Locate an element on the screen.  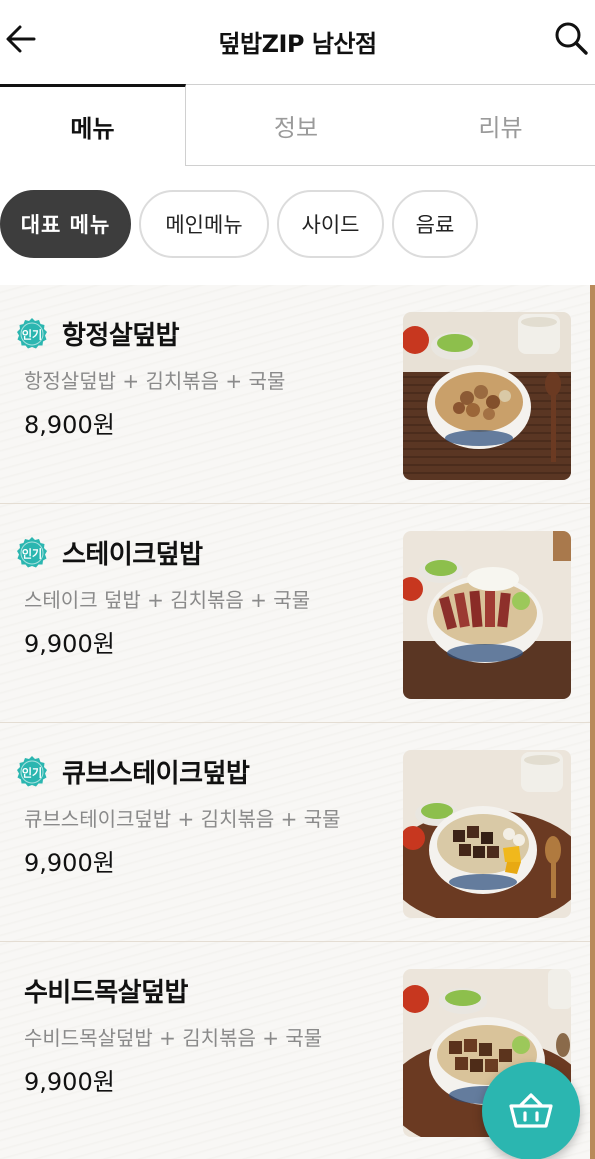
tab-menu: 메뉴 is located at coordinates (93, 125).